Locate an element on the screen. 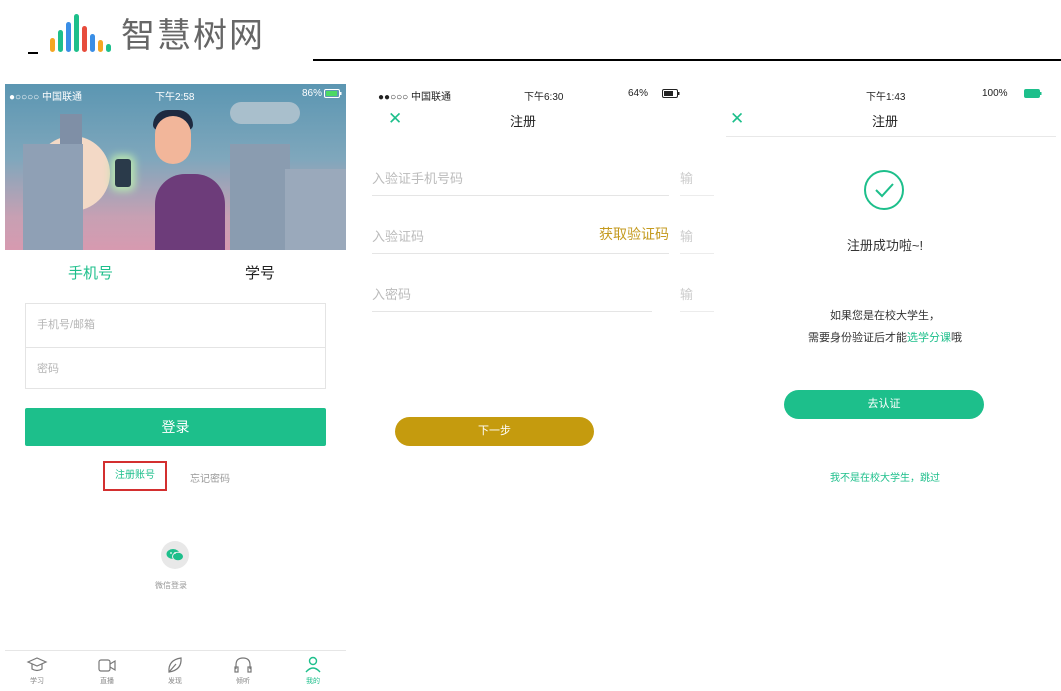 The height and width of the screenshot is (691, 1061). nav-label-live: 直播 is located at coordinates (107, 681).